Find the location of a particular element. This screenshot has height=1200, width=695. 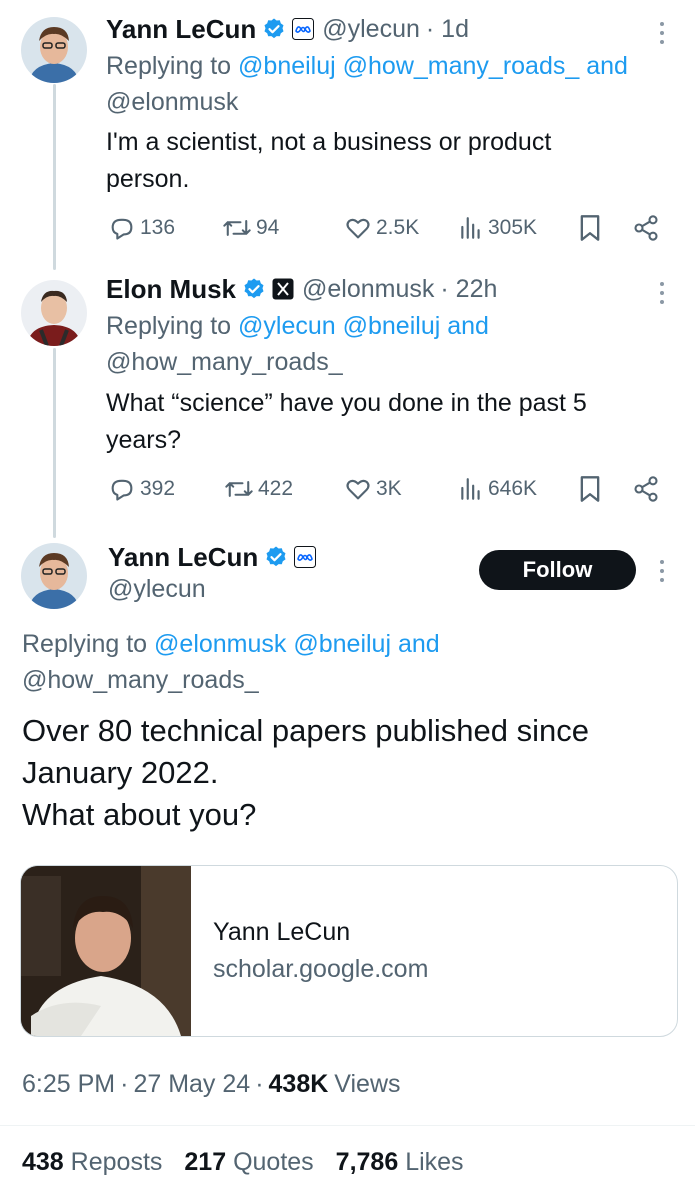

mention-link: @bneiluj @how_many_roads_ and is located at coordinates (433, 66).